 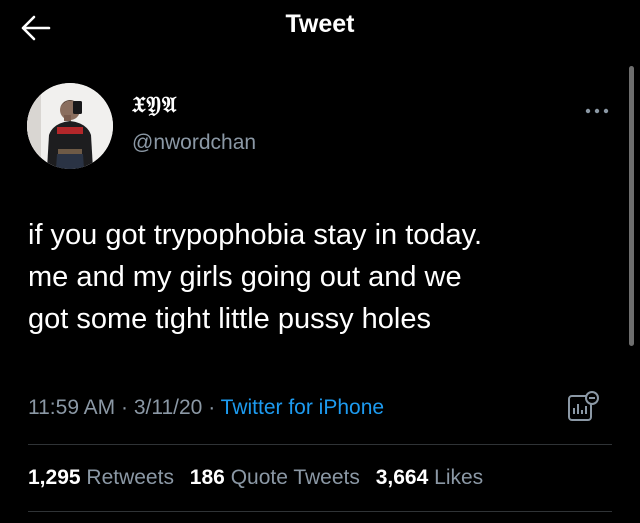 I want to click on quote-tweets-stat: 186 Quote Tweets, so click(x=275, y=477).